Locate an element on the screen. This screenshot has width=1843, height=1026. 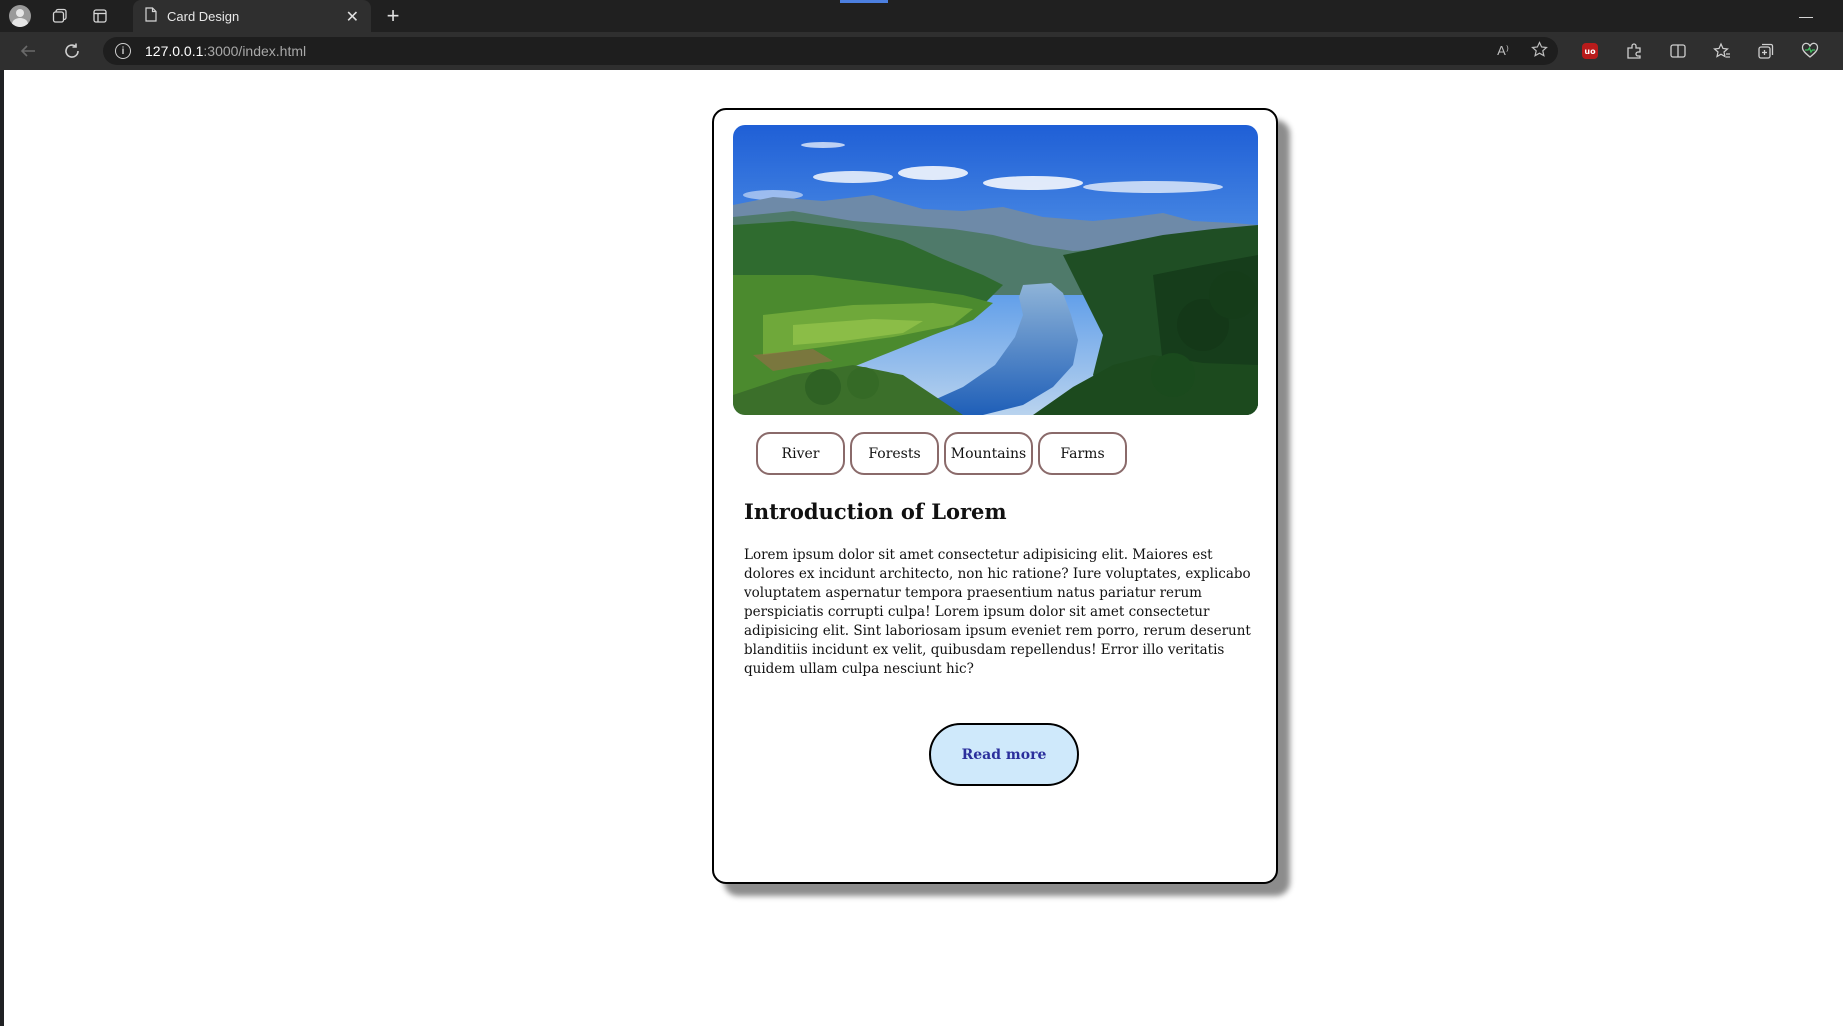
close-tab-icon: ✕ is located at coordinates (352, 16).